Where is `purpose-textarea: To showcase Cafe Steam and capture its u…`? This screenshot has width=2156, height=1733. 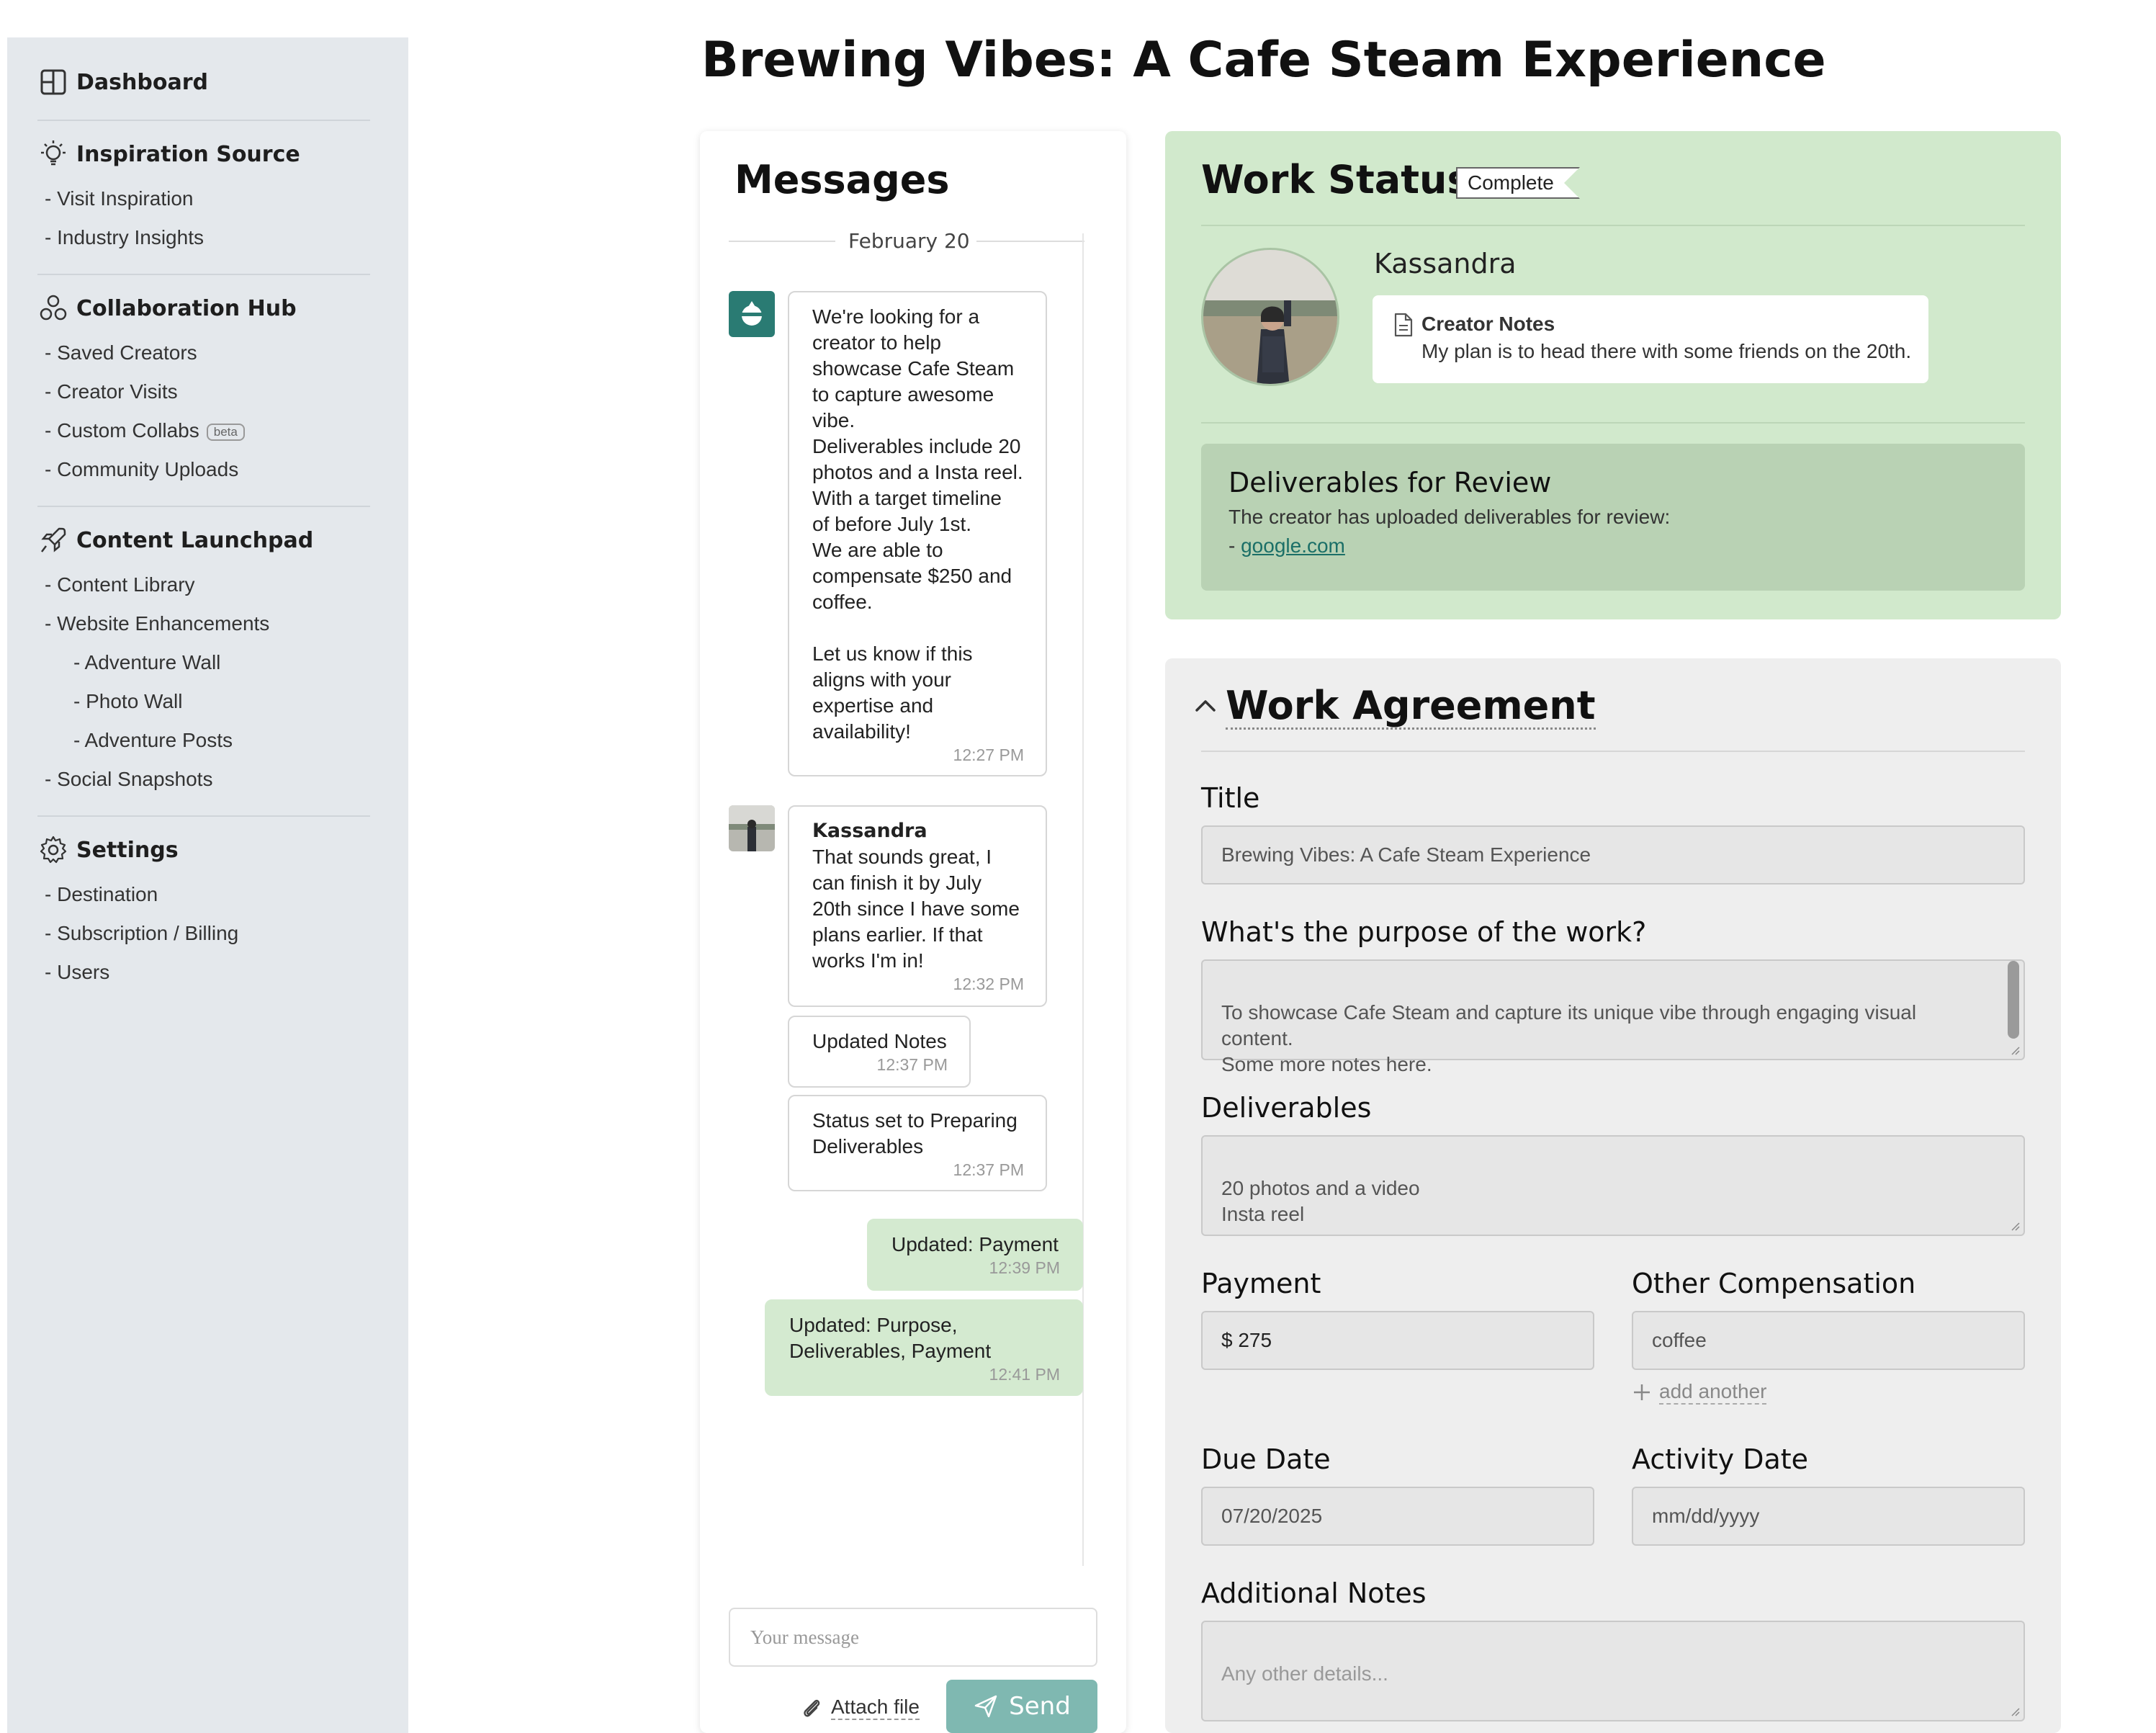 purpose-textarea: To showcase Cafe Steam and capture its u… is located at coordinates (1613, 1017).